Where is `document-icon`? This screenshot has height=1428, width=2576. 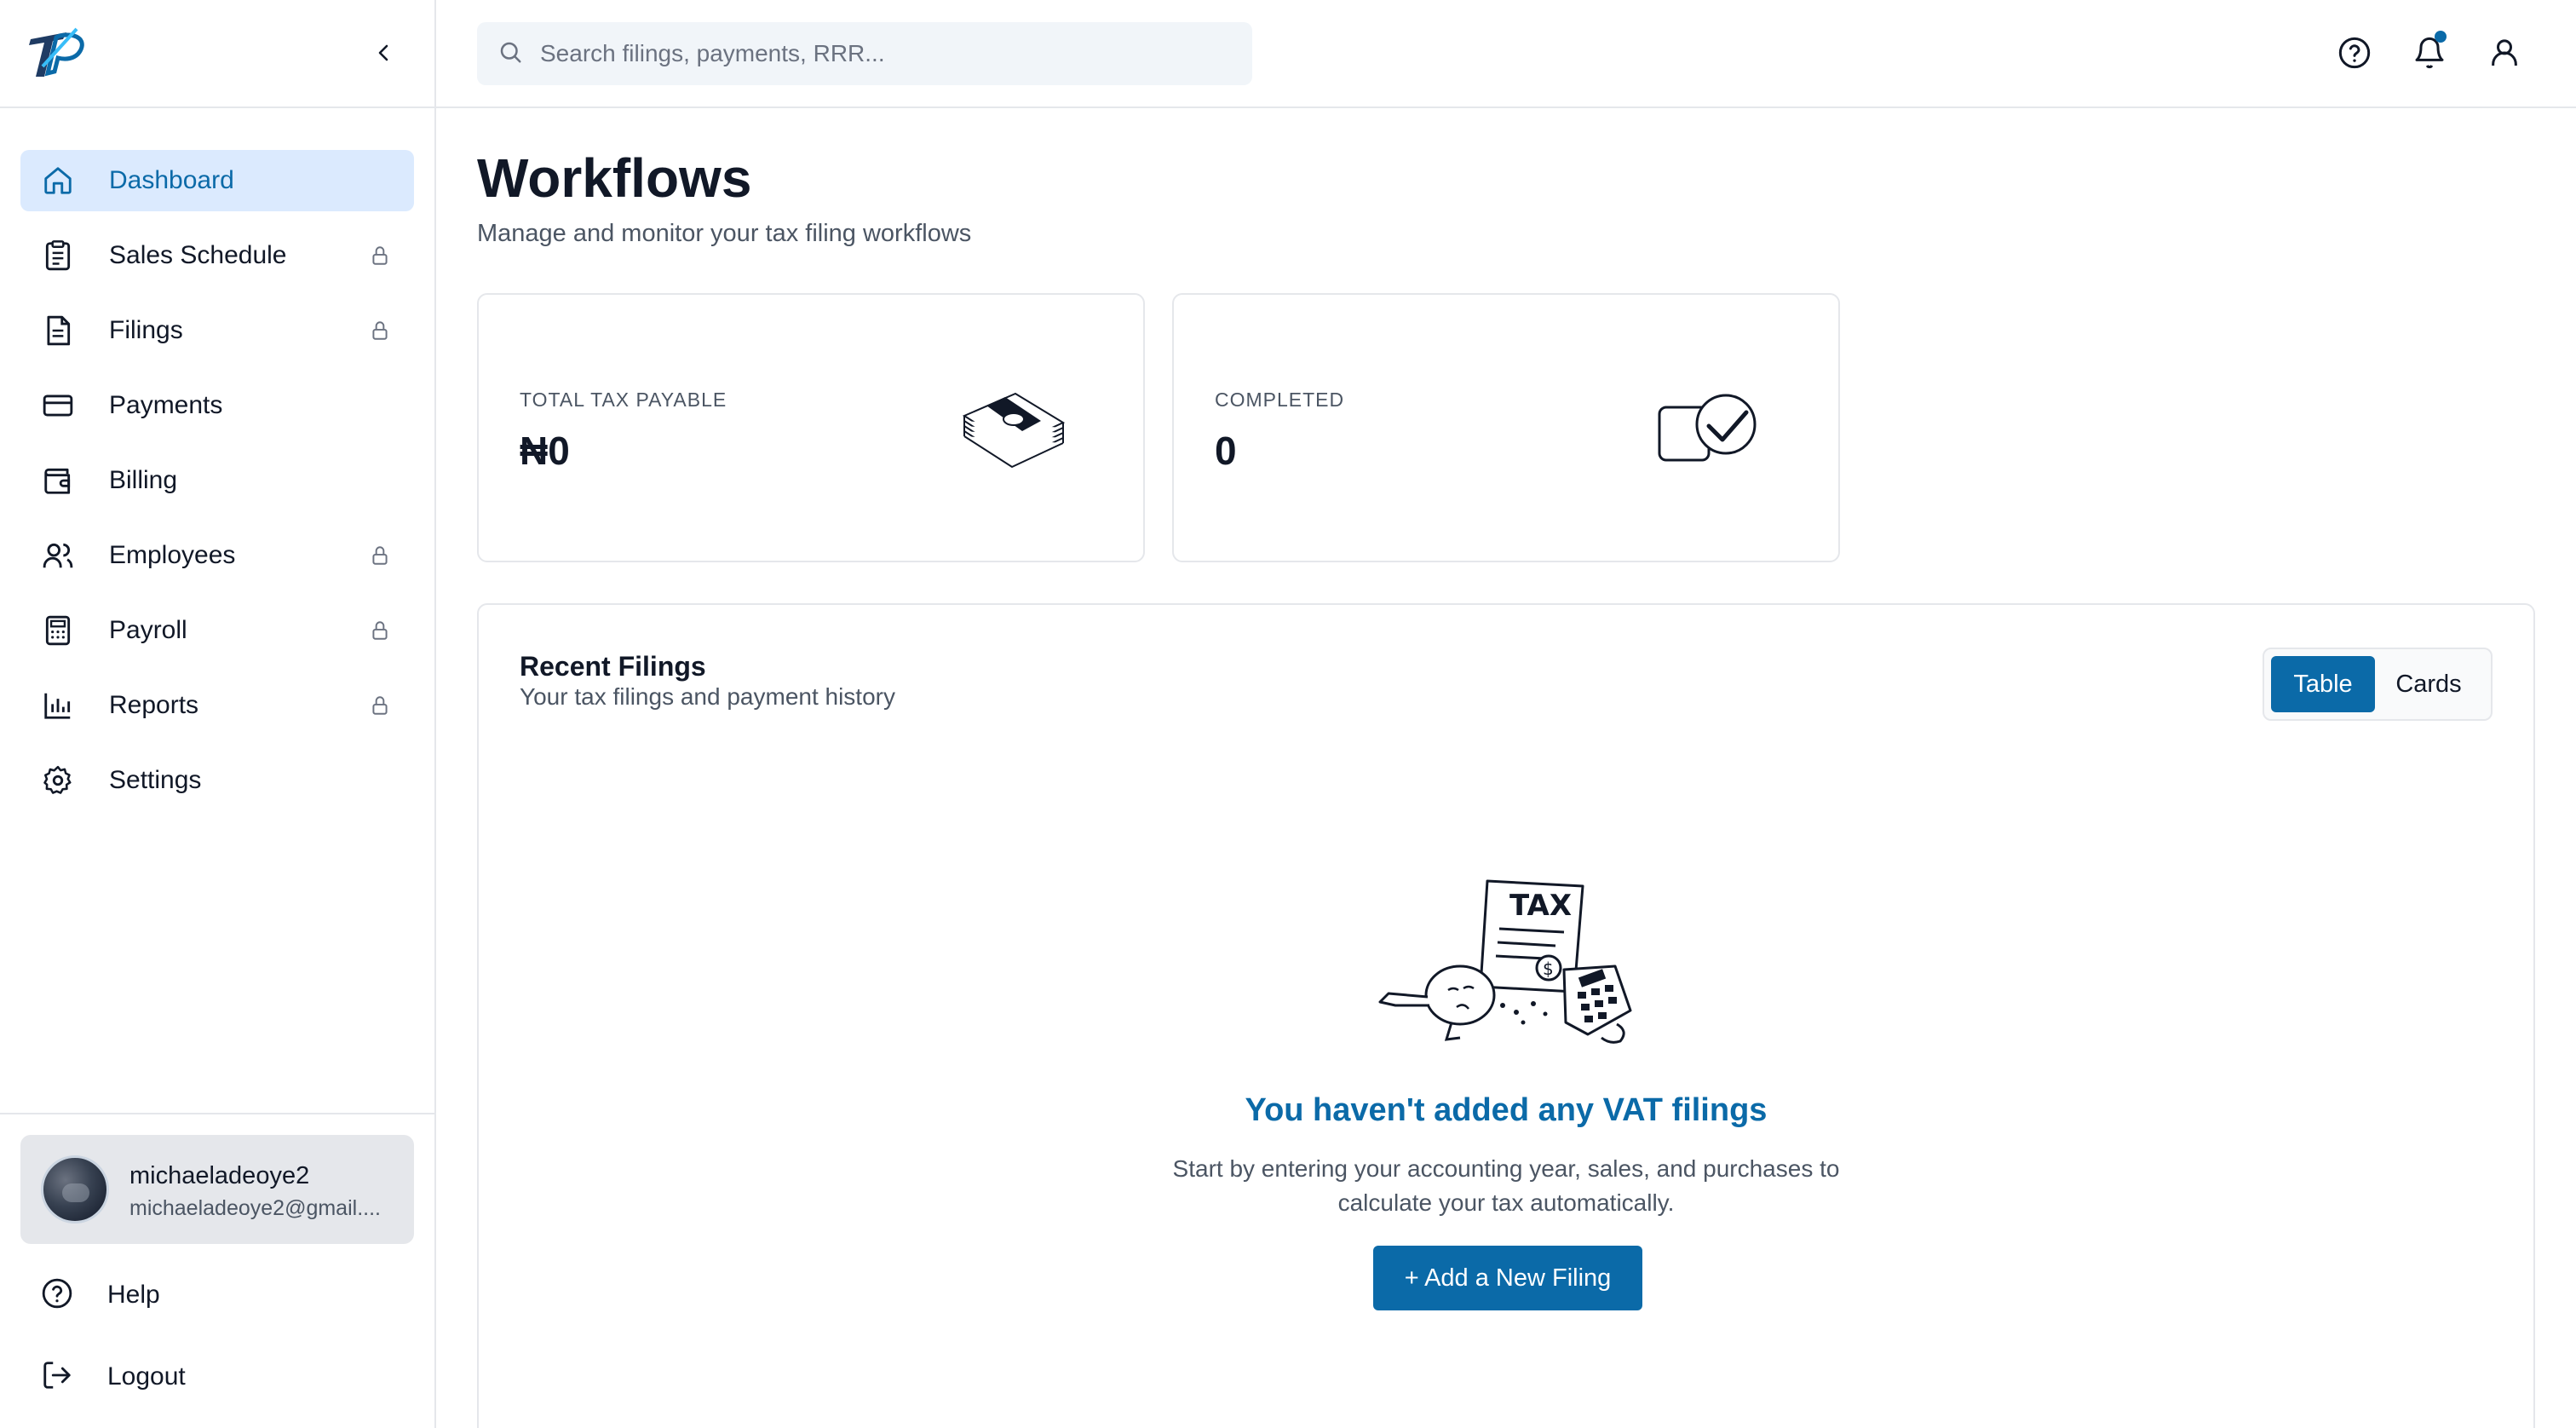
document-icon is located at coordinates (58, 331).